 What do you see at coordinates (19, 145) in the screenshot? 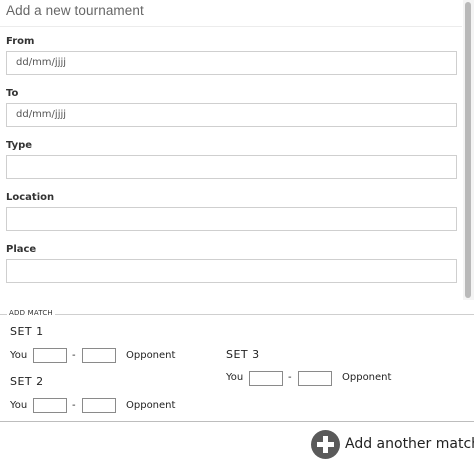
I see `type-label: Type` at bounding box center [19, 145].